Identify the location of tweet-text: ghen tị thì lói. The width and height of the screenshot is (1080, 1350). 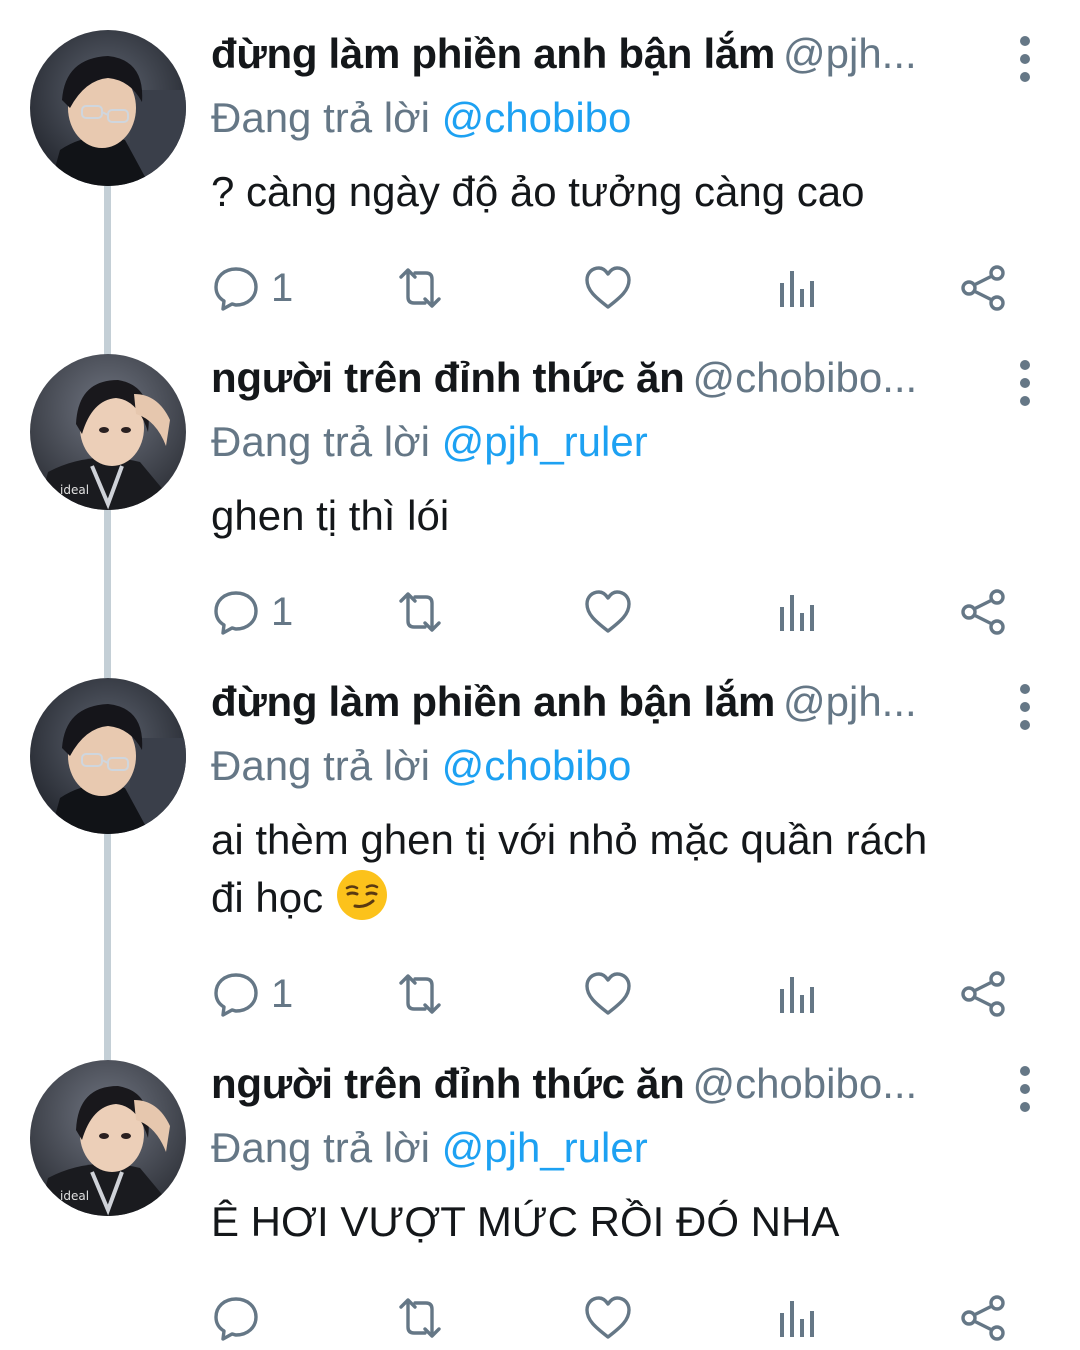
(630, 516).